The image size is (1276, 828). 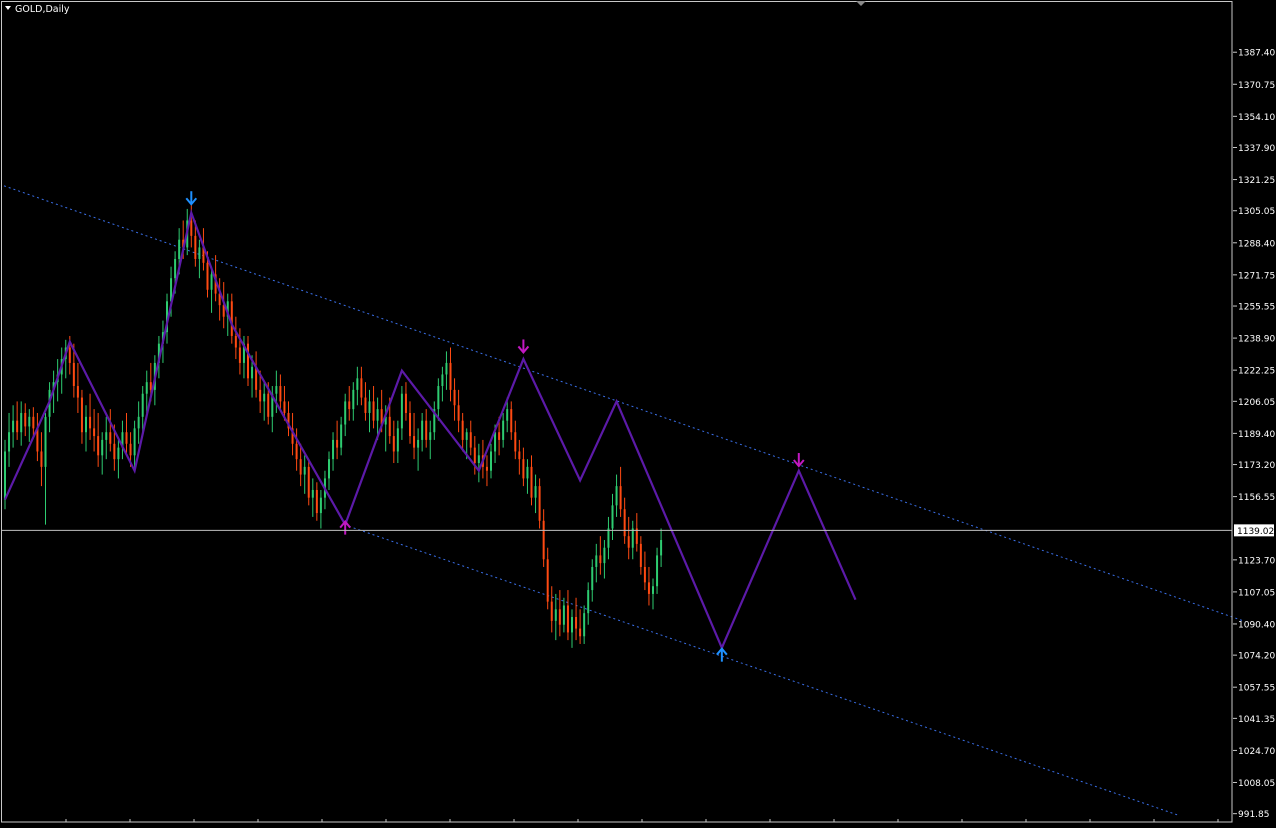 I want to click on y-tick-label: 1173.20, so click(x=1256, y=466).